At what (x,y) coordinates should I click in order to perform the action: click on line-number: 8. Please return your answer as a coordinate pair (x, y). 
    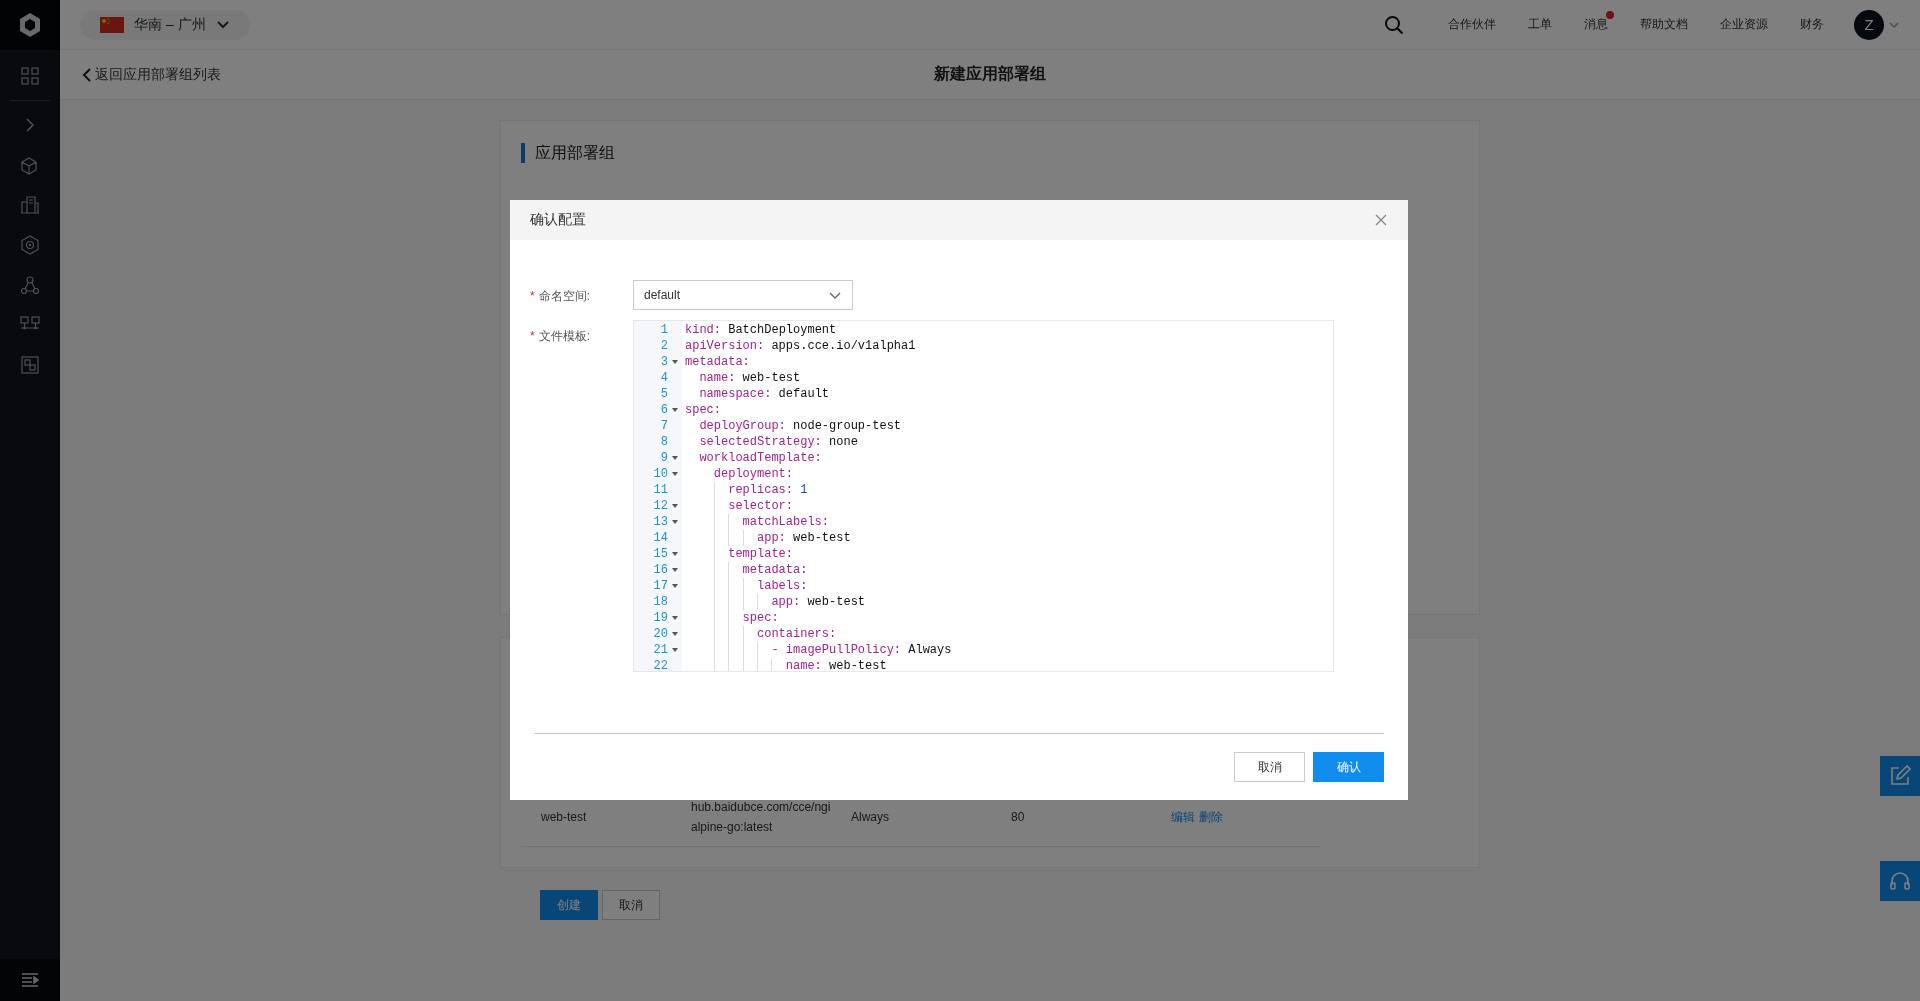
    Looking at the image, I should click on (663, 442).